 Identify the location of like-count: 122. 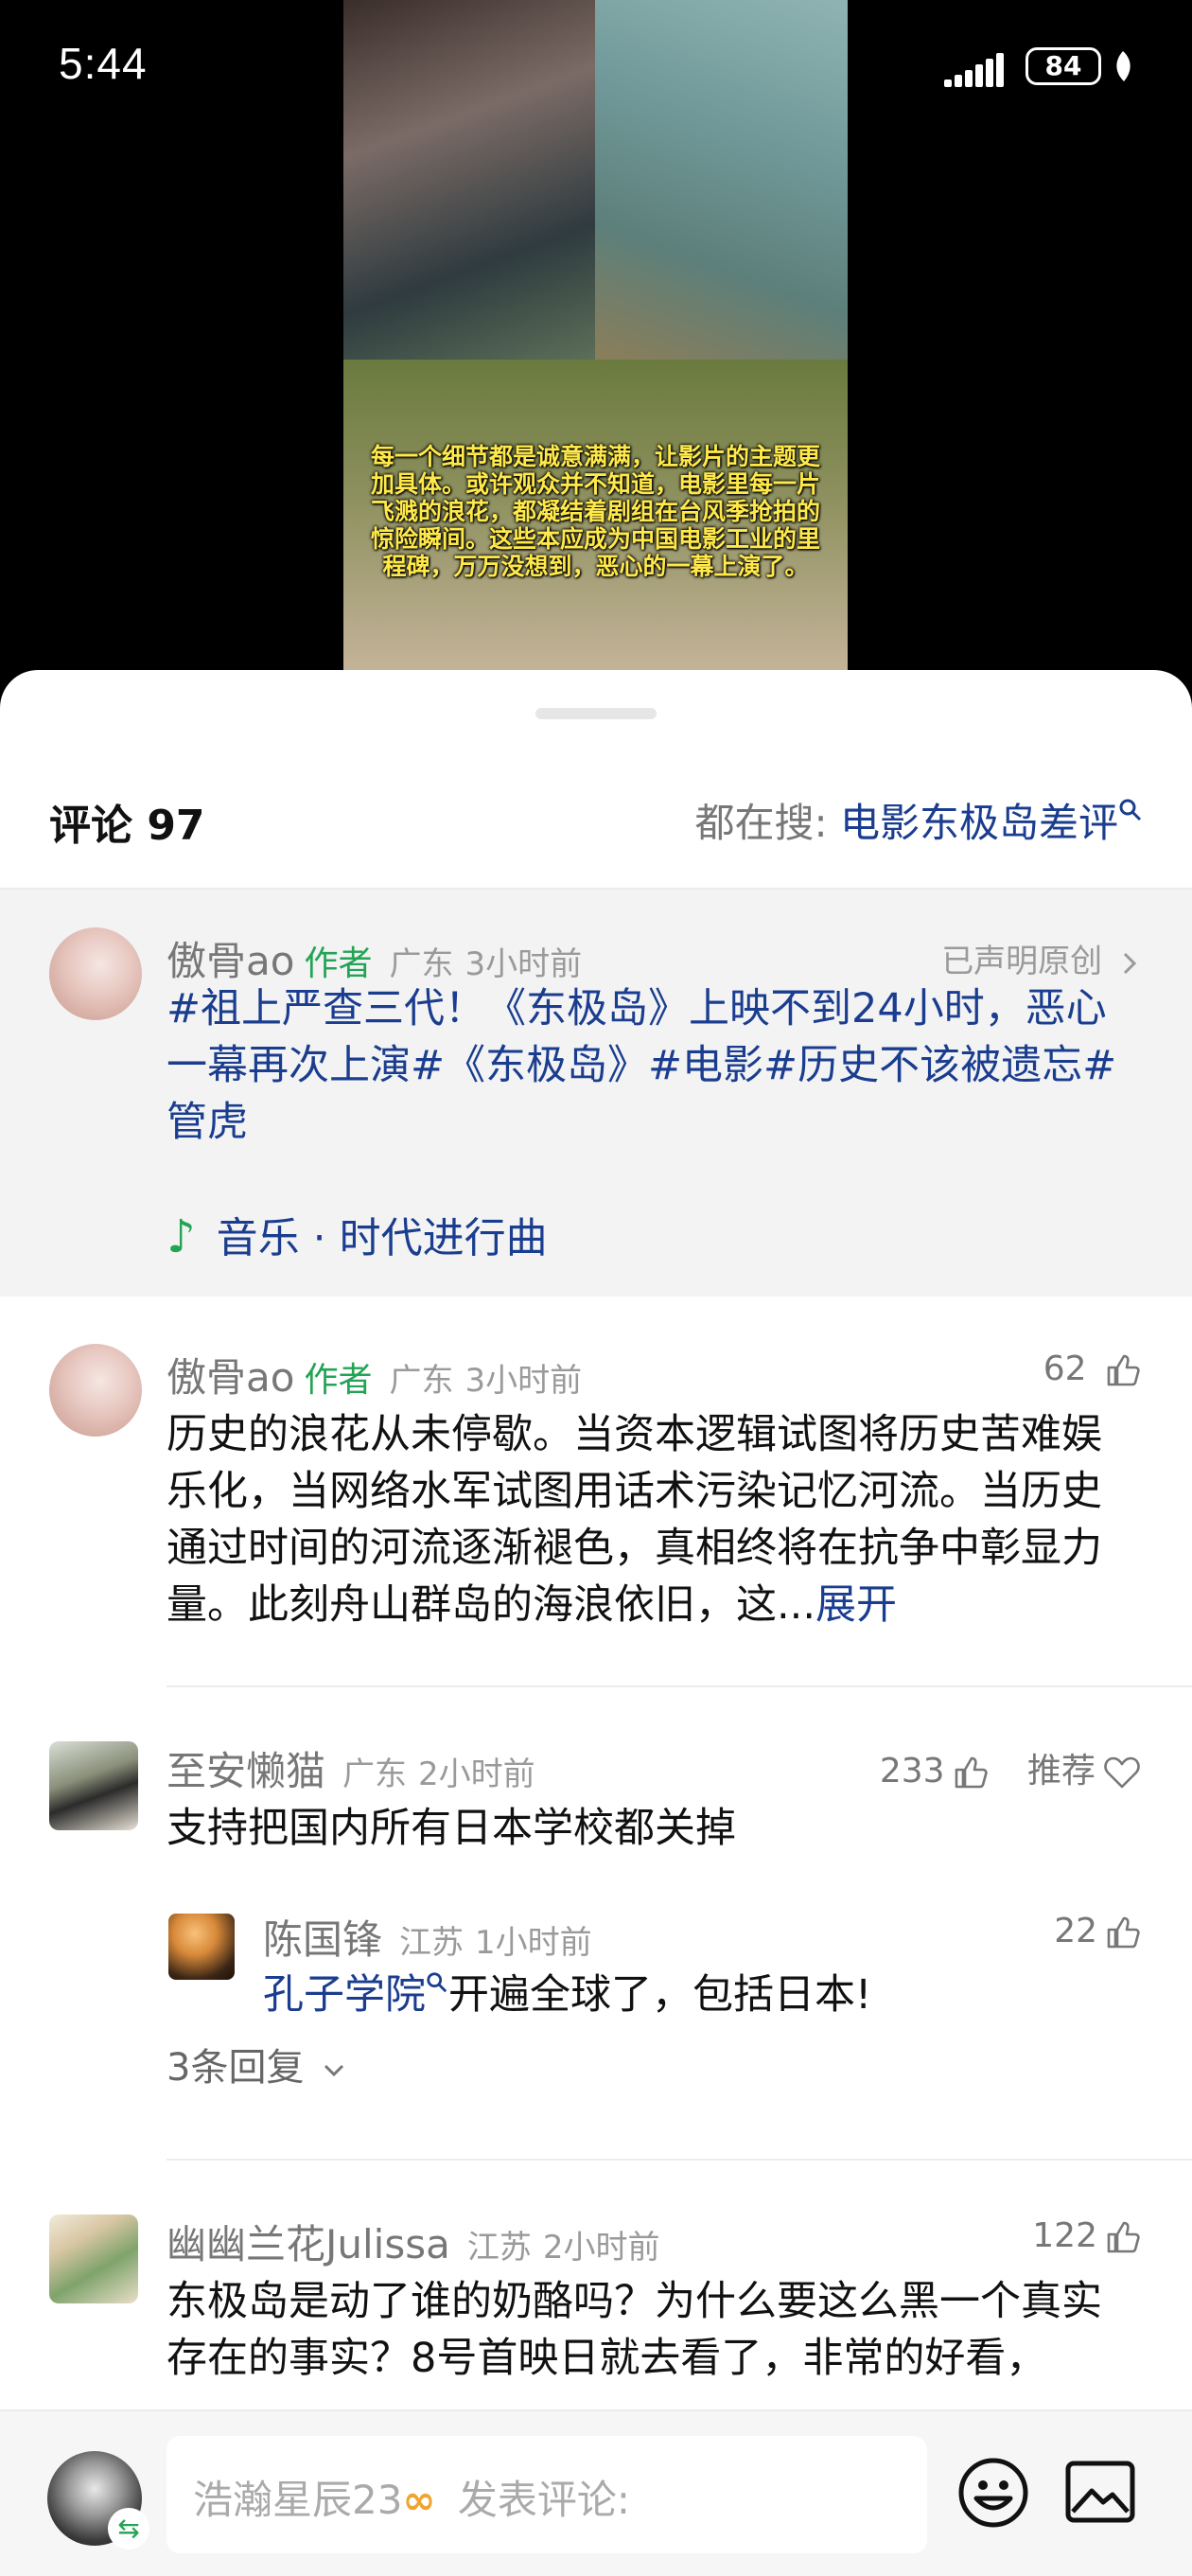
(1064, 2235).